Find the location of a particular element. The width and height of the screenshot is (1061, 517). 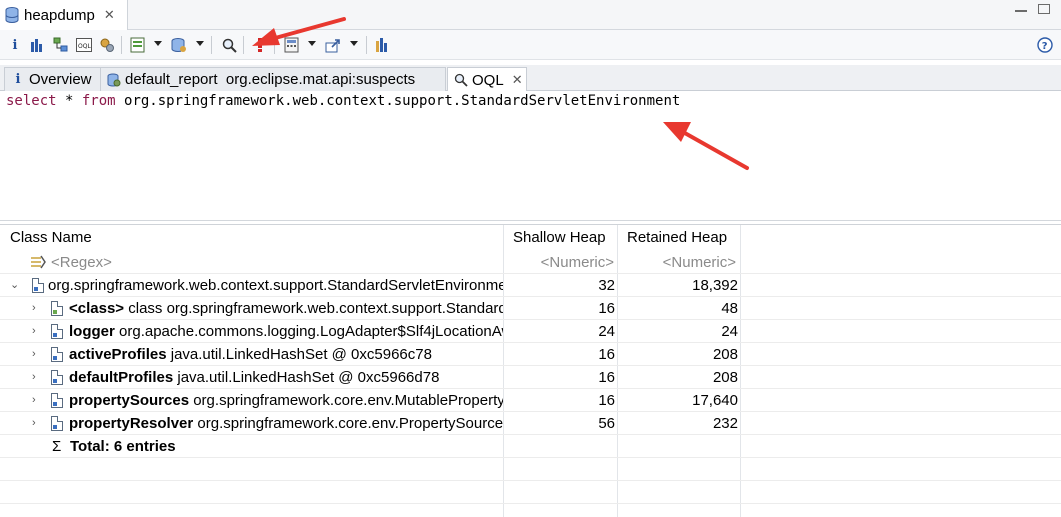

root-shallow-heap: 32 is located at coordinates (606, 285).